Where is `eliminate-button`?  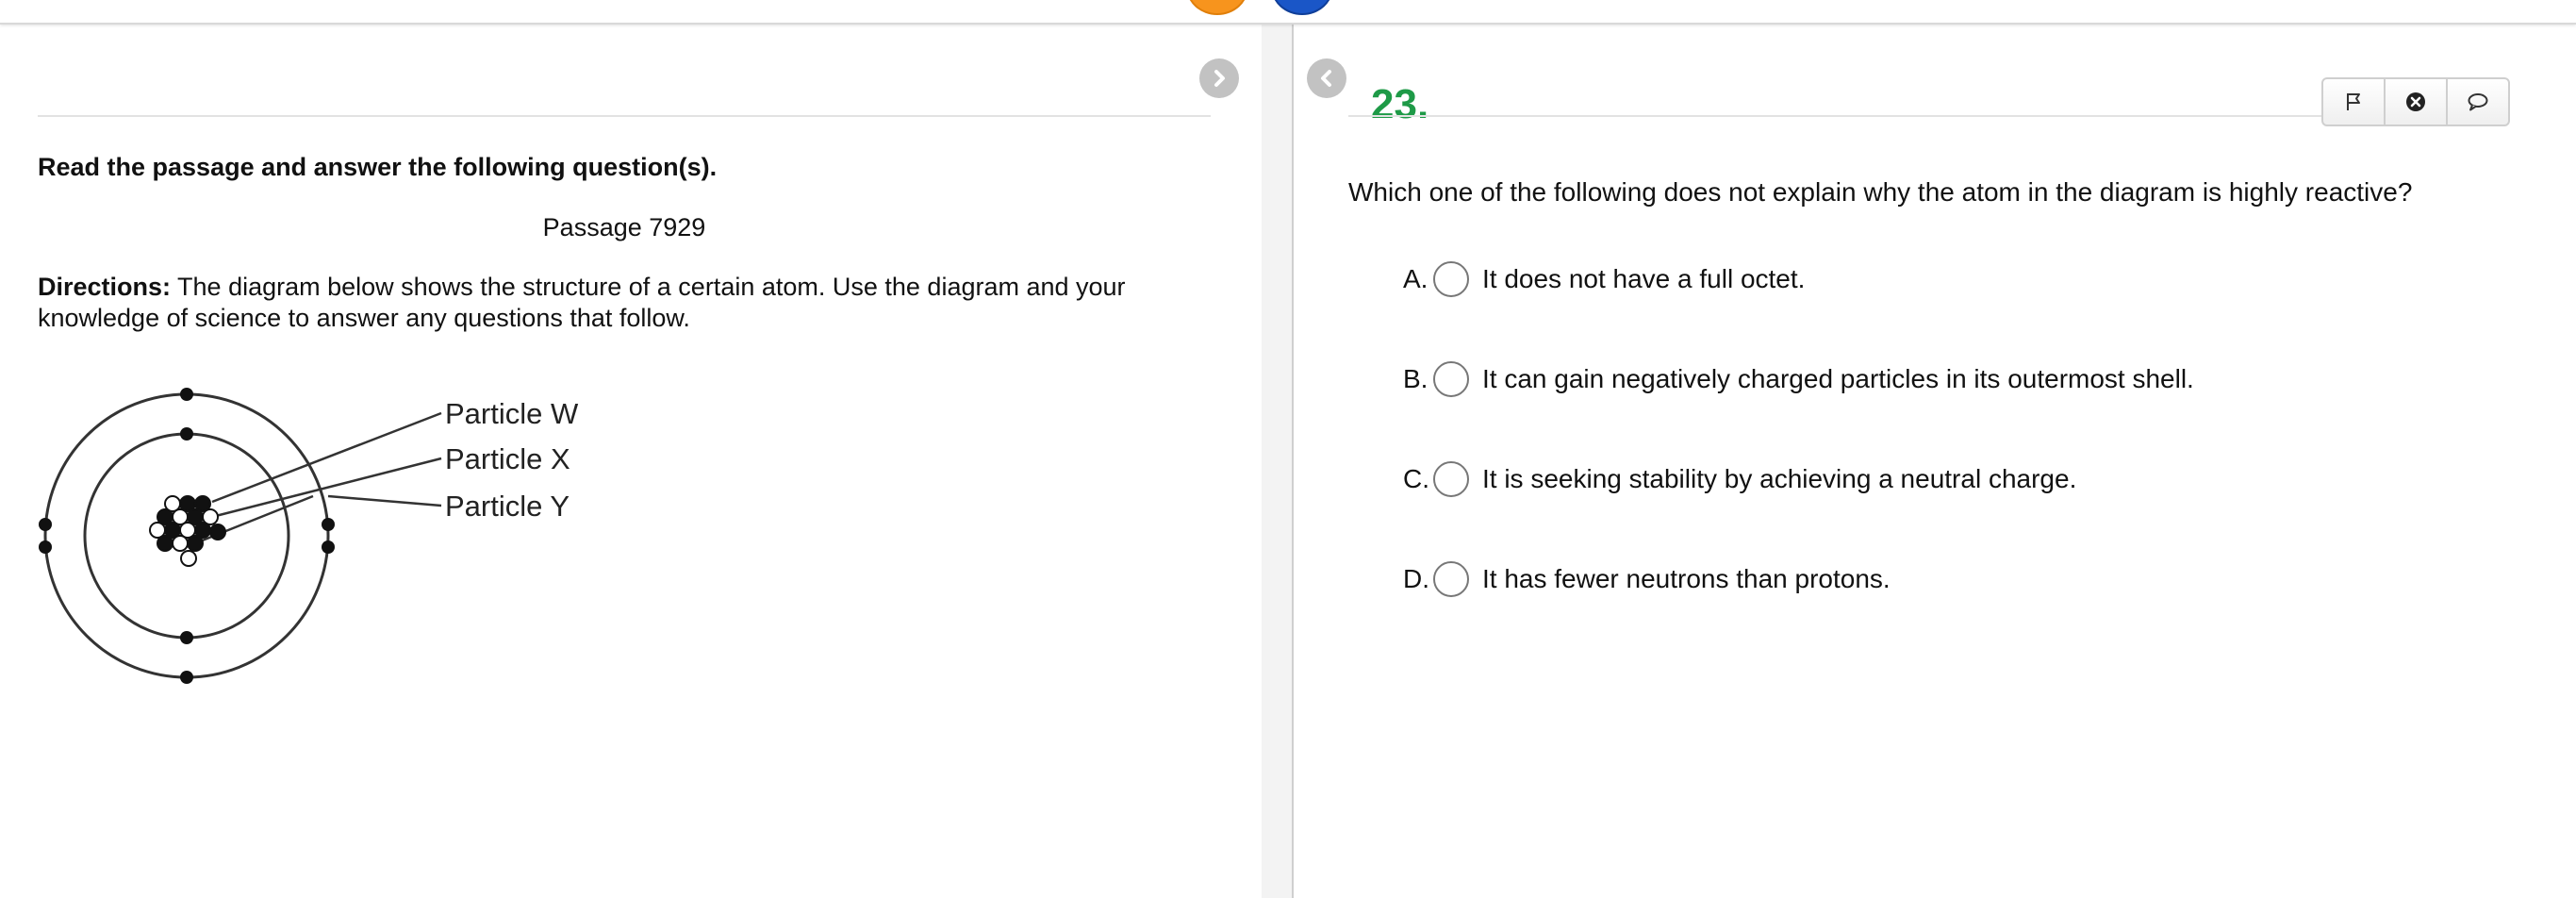 eliminate-button is located at coordinates (2415, 102).